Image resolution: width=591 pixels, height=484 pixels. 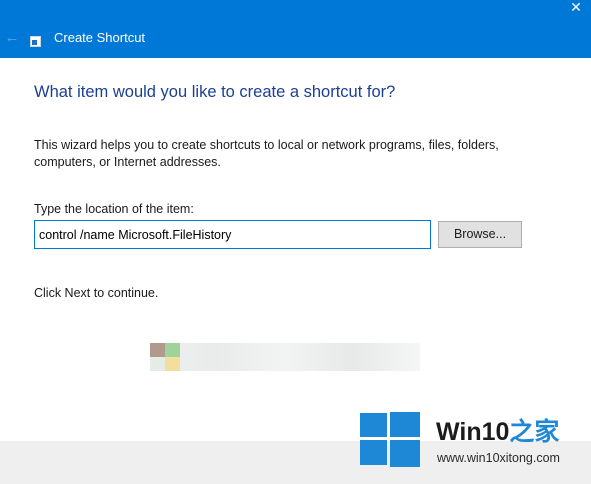 I want to click on close-icon: ✕, so click(x=576, y=7).